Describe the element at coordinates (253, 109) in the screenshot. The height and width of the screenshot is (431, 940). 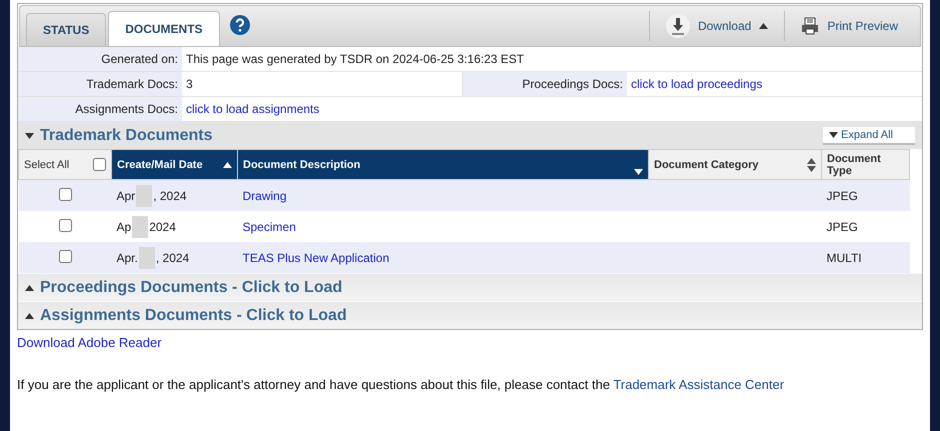
I see `assignments-link: click to load assignments` at that location.